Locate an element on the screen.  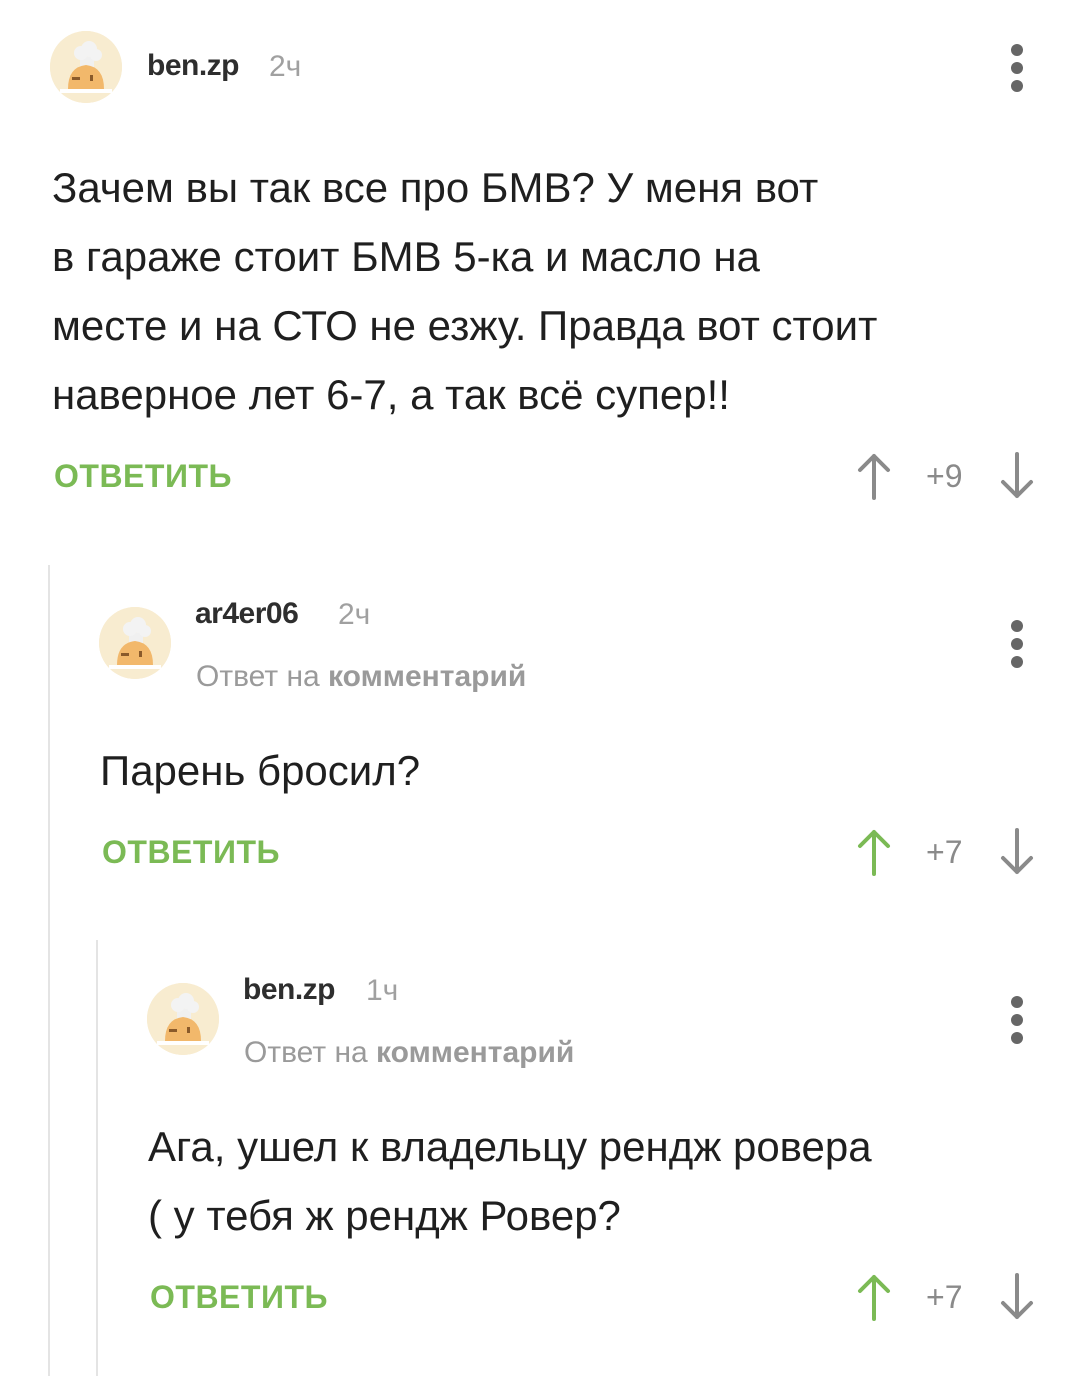
arrow-down-icon is located at coordinates (1017, 1296).